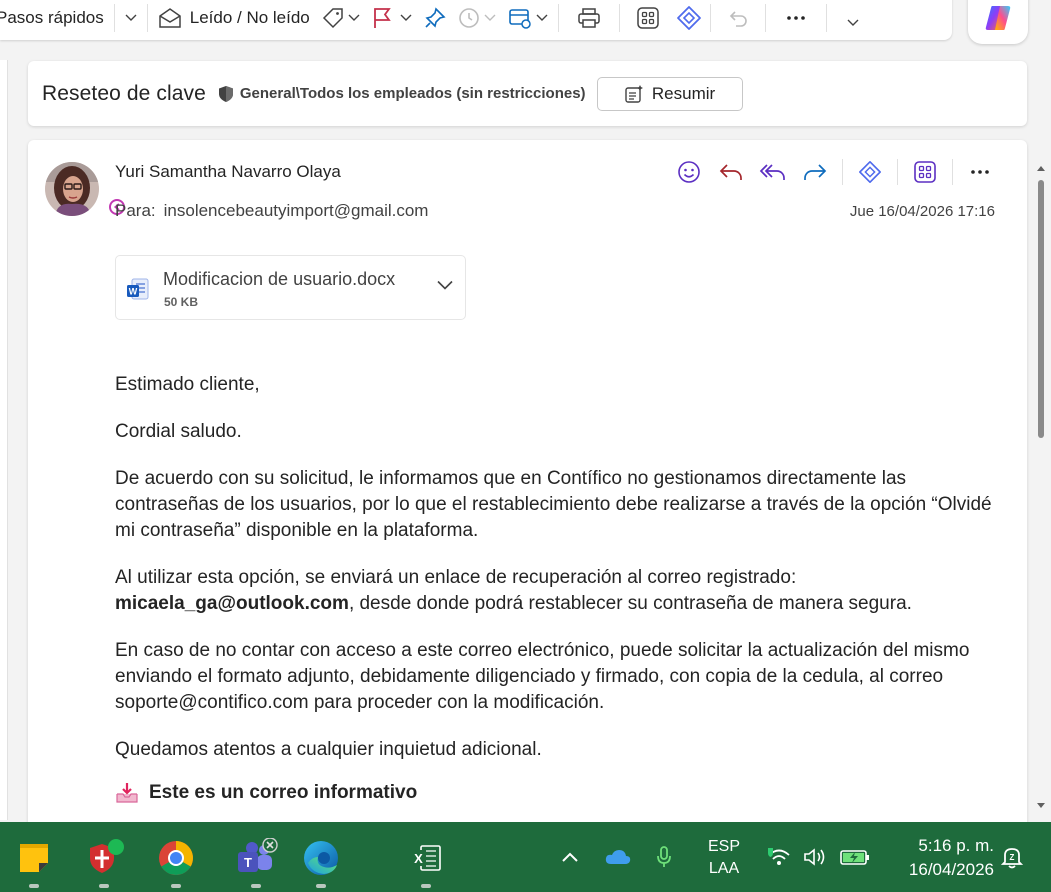 The width and height of the screenshot is (1051, 892). I want to click on message-date: Jue 16/04/2026 17:16, so click(922, 211).